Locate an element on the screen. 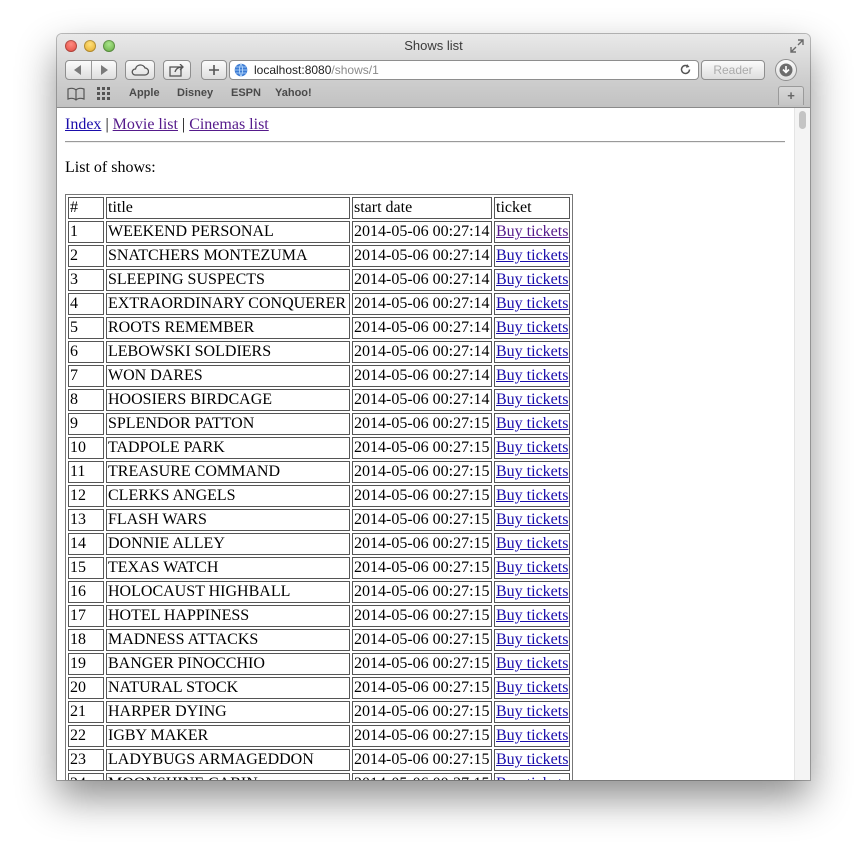 The height and width of the screenshot is (859, 867). show-title: MOONSHINE CABIN is located at coordinates (228, 776).